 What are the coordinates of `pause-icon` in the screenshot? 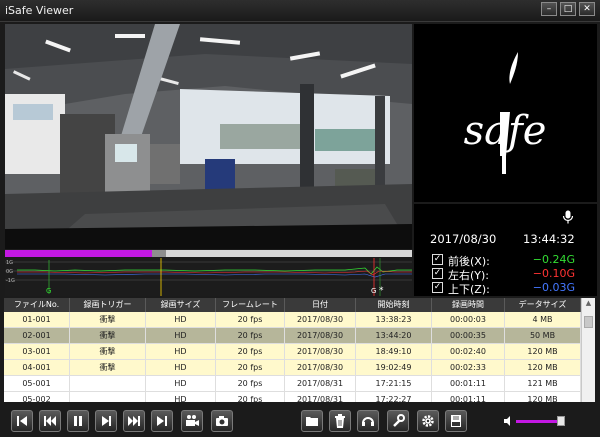 It's located at (78, 421).